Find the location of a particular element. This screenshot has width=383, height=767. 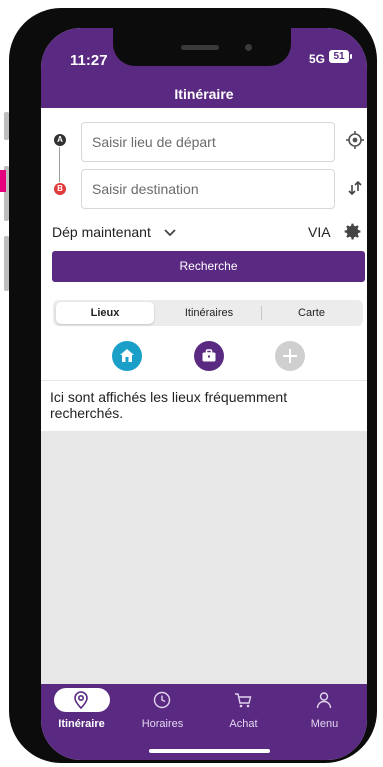

status-time: 11:27 is located at coordinates (89, 60).